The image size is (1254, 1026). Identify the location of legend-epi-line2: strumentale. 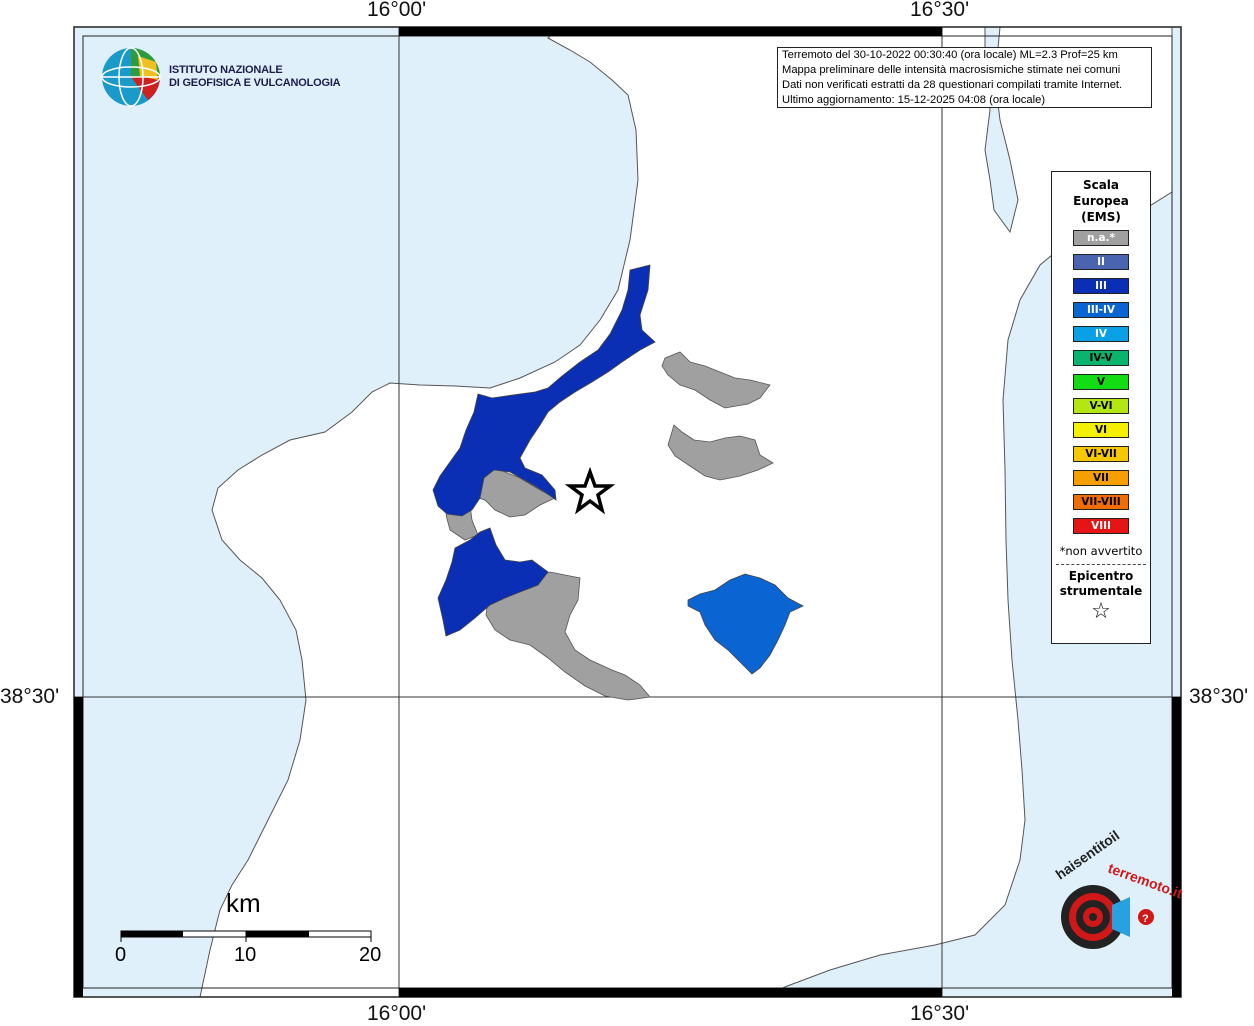
(1101, 591).